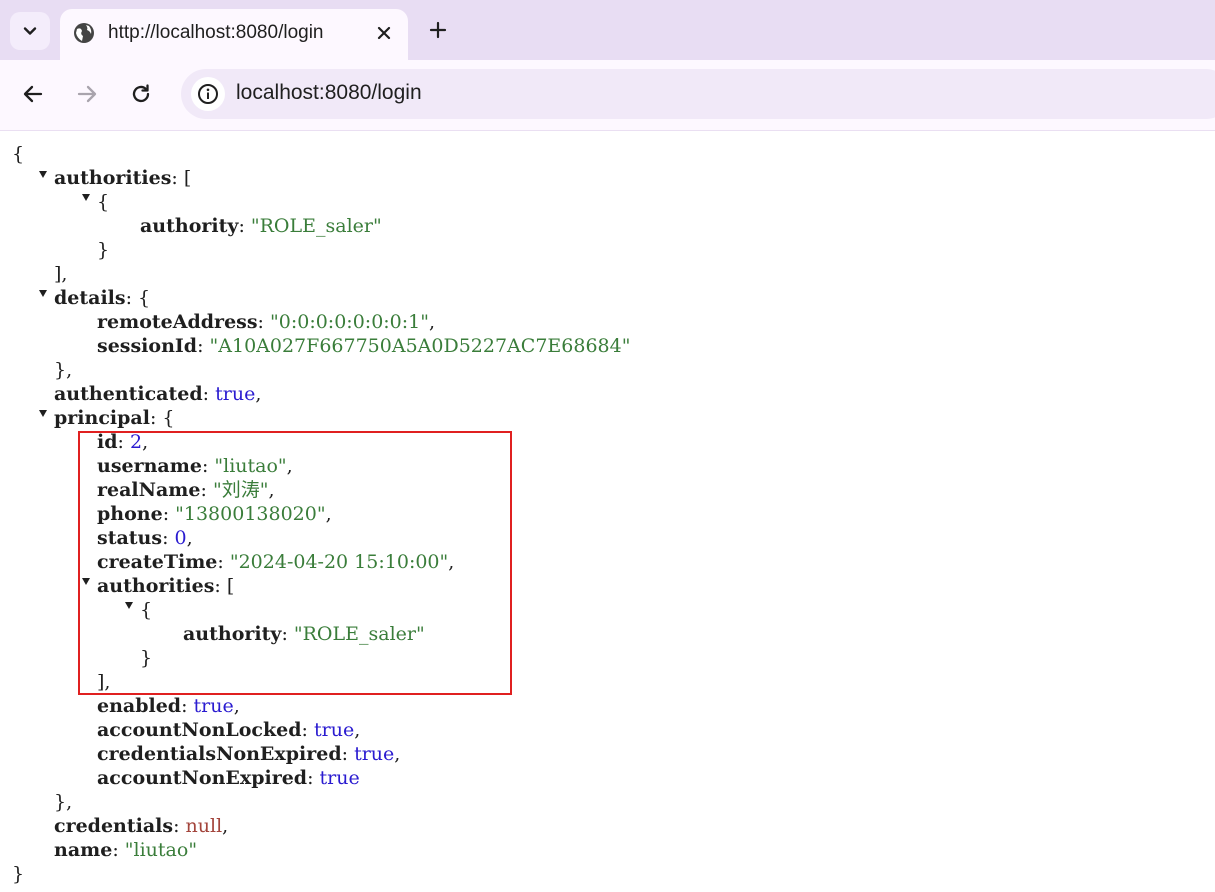 The width and height of the screenshot is (1215, 892). I want to click on json-line: enabled: true,, so click(168, 706).